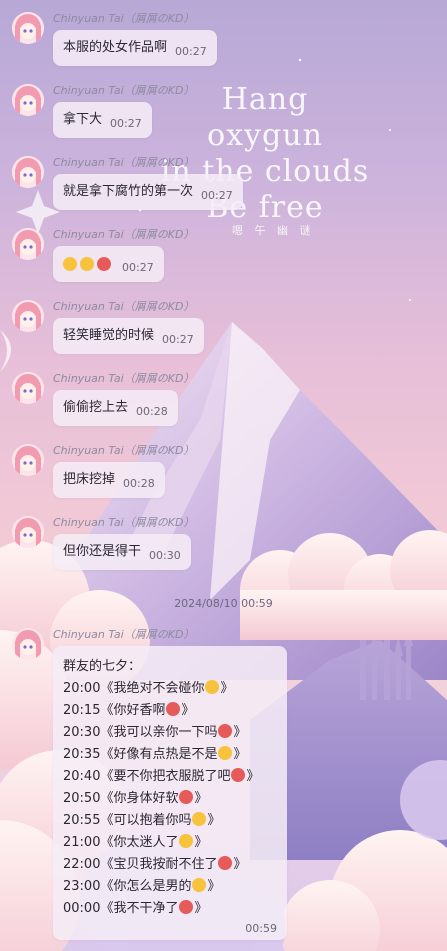  Describe the element at coordinates (89, 479) in the screenshot. I see `message-text: 把床挖掉` at that location.